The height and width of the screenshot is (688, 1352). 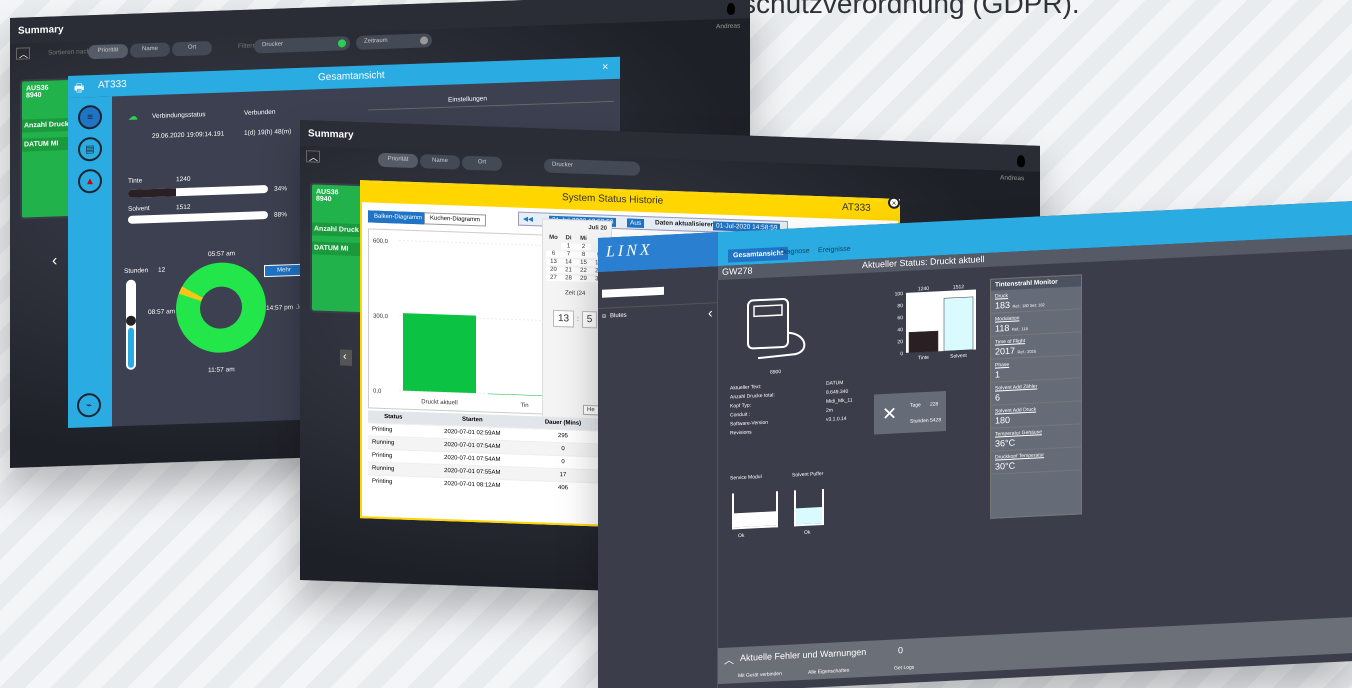 What do you see at coordinates (553, 270) in the screenshot?
I see `calendar-day: 20` at bounding box center [553, 270].